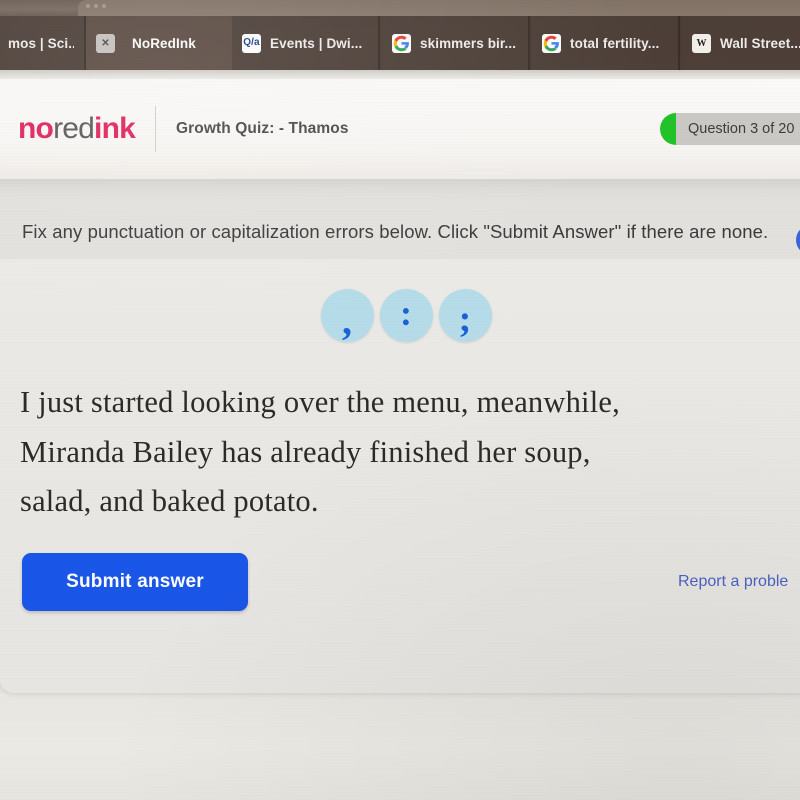 This screenshot has width=800, height=800. Describe the element at coordinates (105, 43) in the screenshot. I see `x-icon: ✕` at that location.